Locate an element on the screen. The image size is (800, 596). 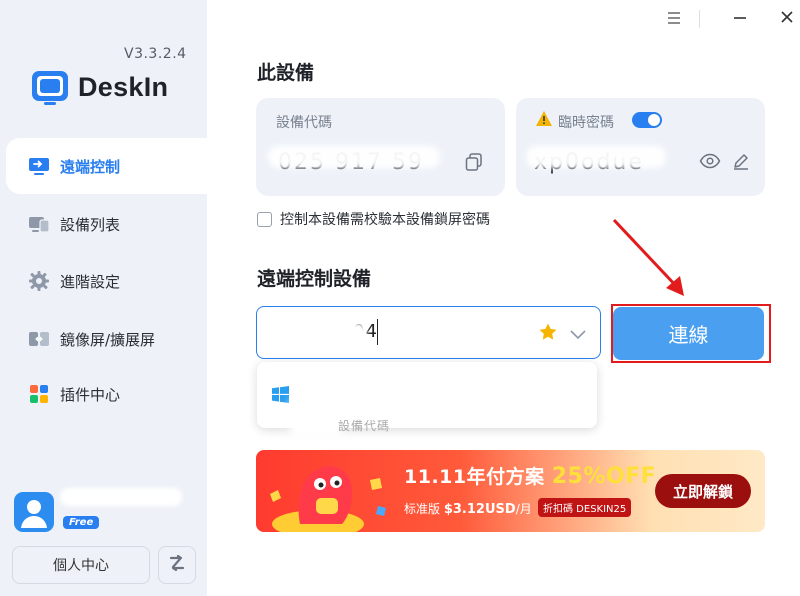
gear-icon is located at coordinates (39, 281).